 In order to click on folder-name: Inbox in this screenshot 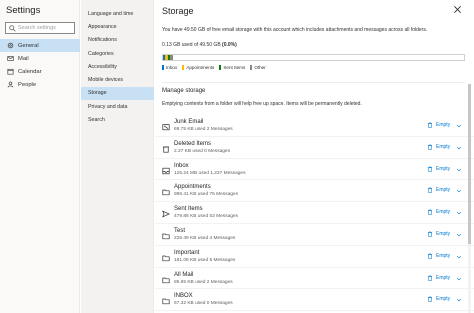, I will do `click(181, 165)`.